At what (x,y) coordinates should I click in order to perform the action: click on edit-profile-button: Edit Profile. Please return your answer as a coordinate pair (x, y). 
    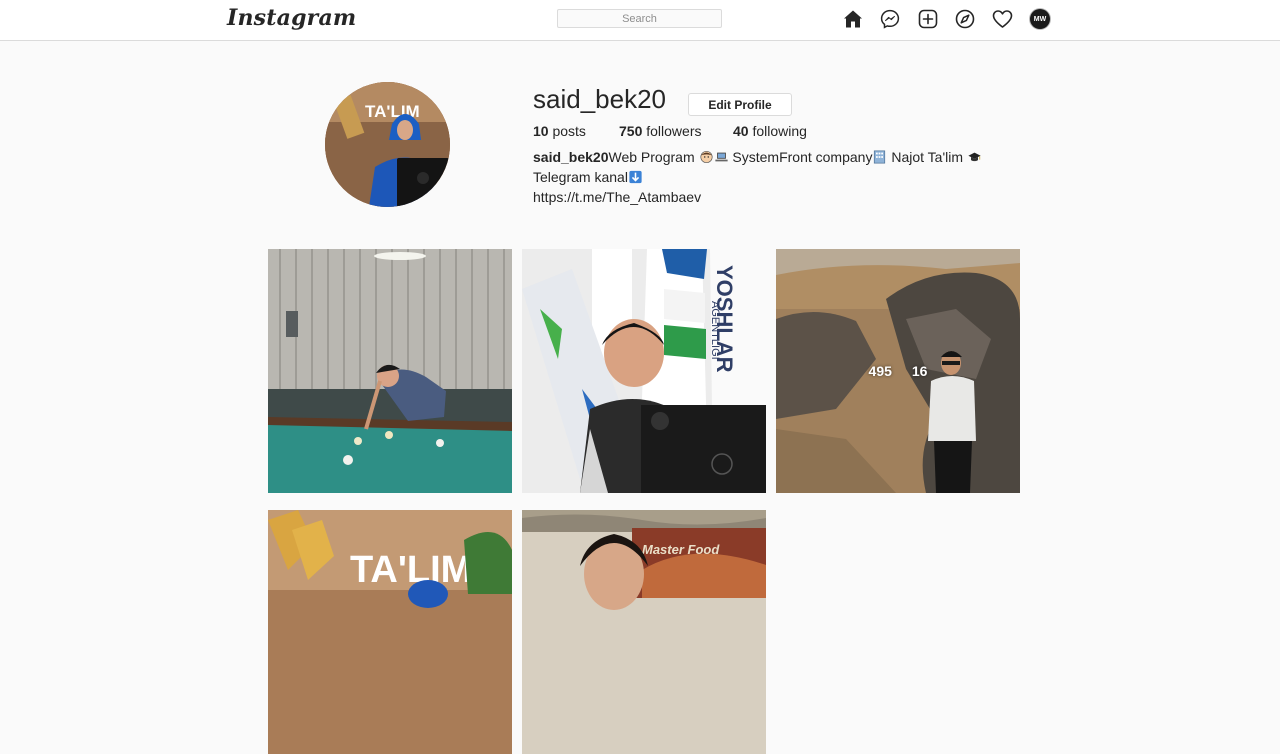
    Looking at the image, I should click on (740, 104).